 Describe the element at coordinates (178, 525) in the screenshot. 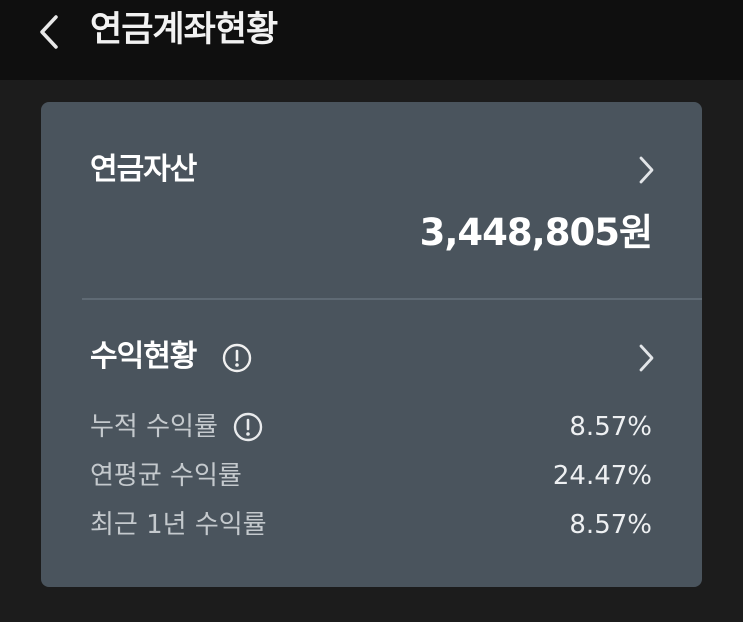

I see `last-year-return-label: 최근 1년 수익률` at that location.